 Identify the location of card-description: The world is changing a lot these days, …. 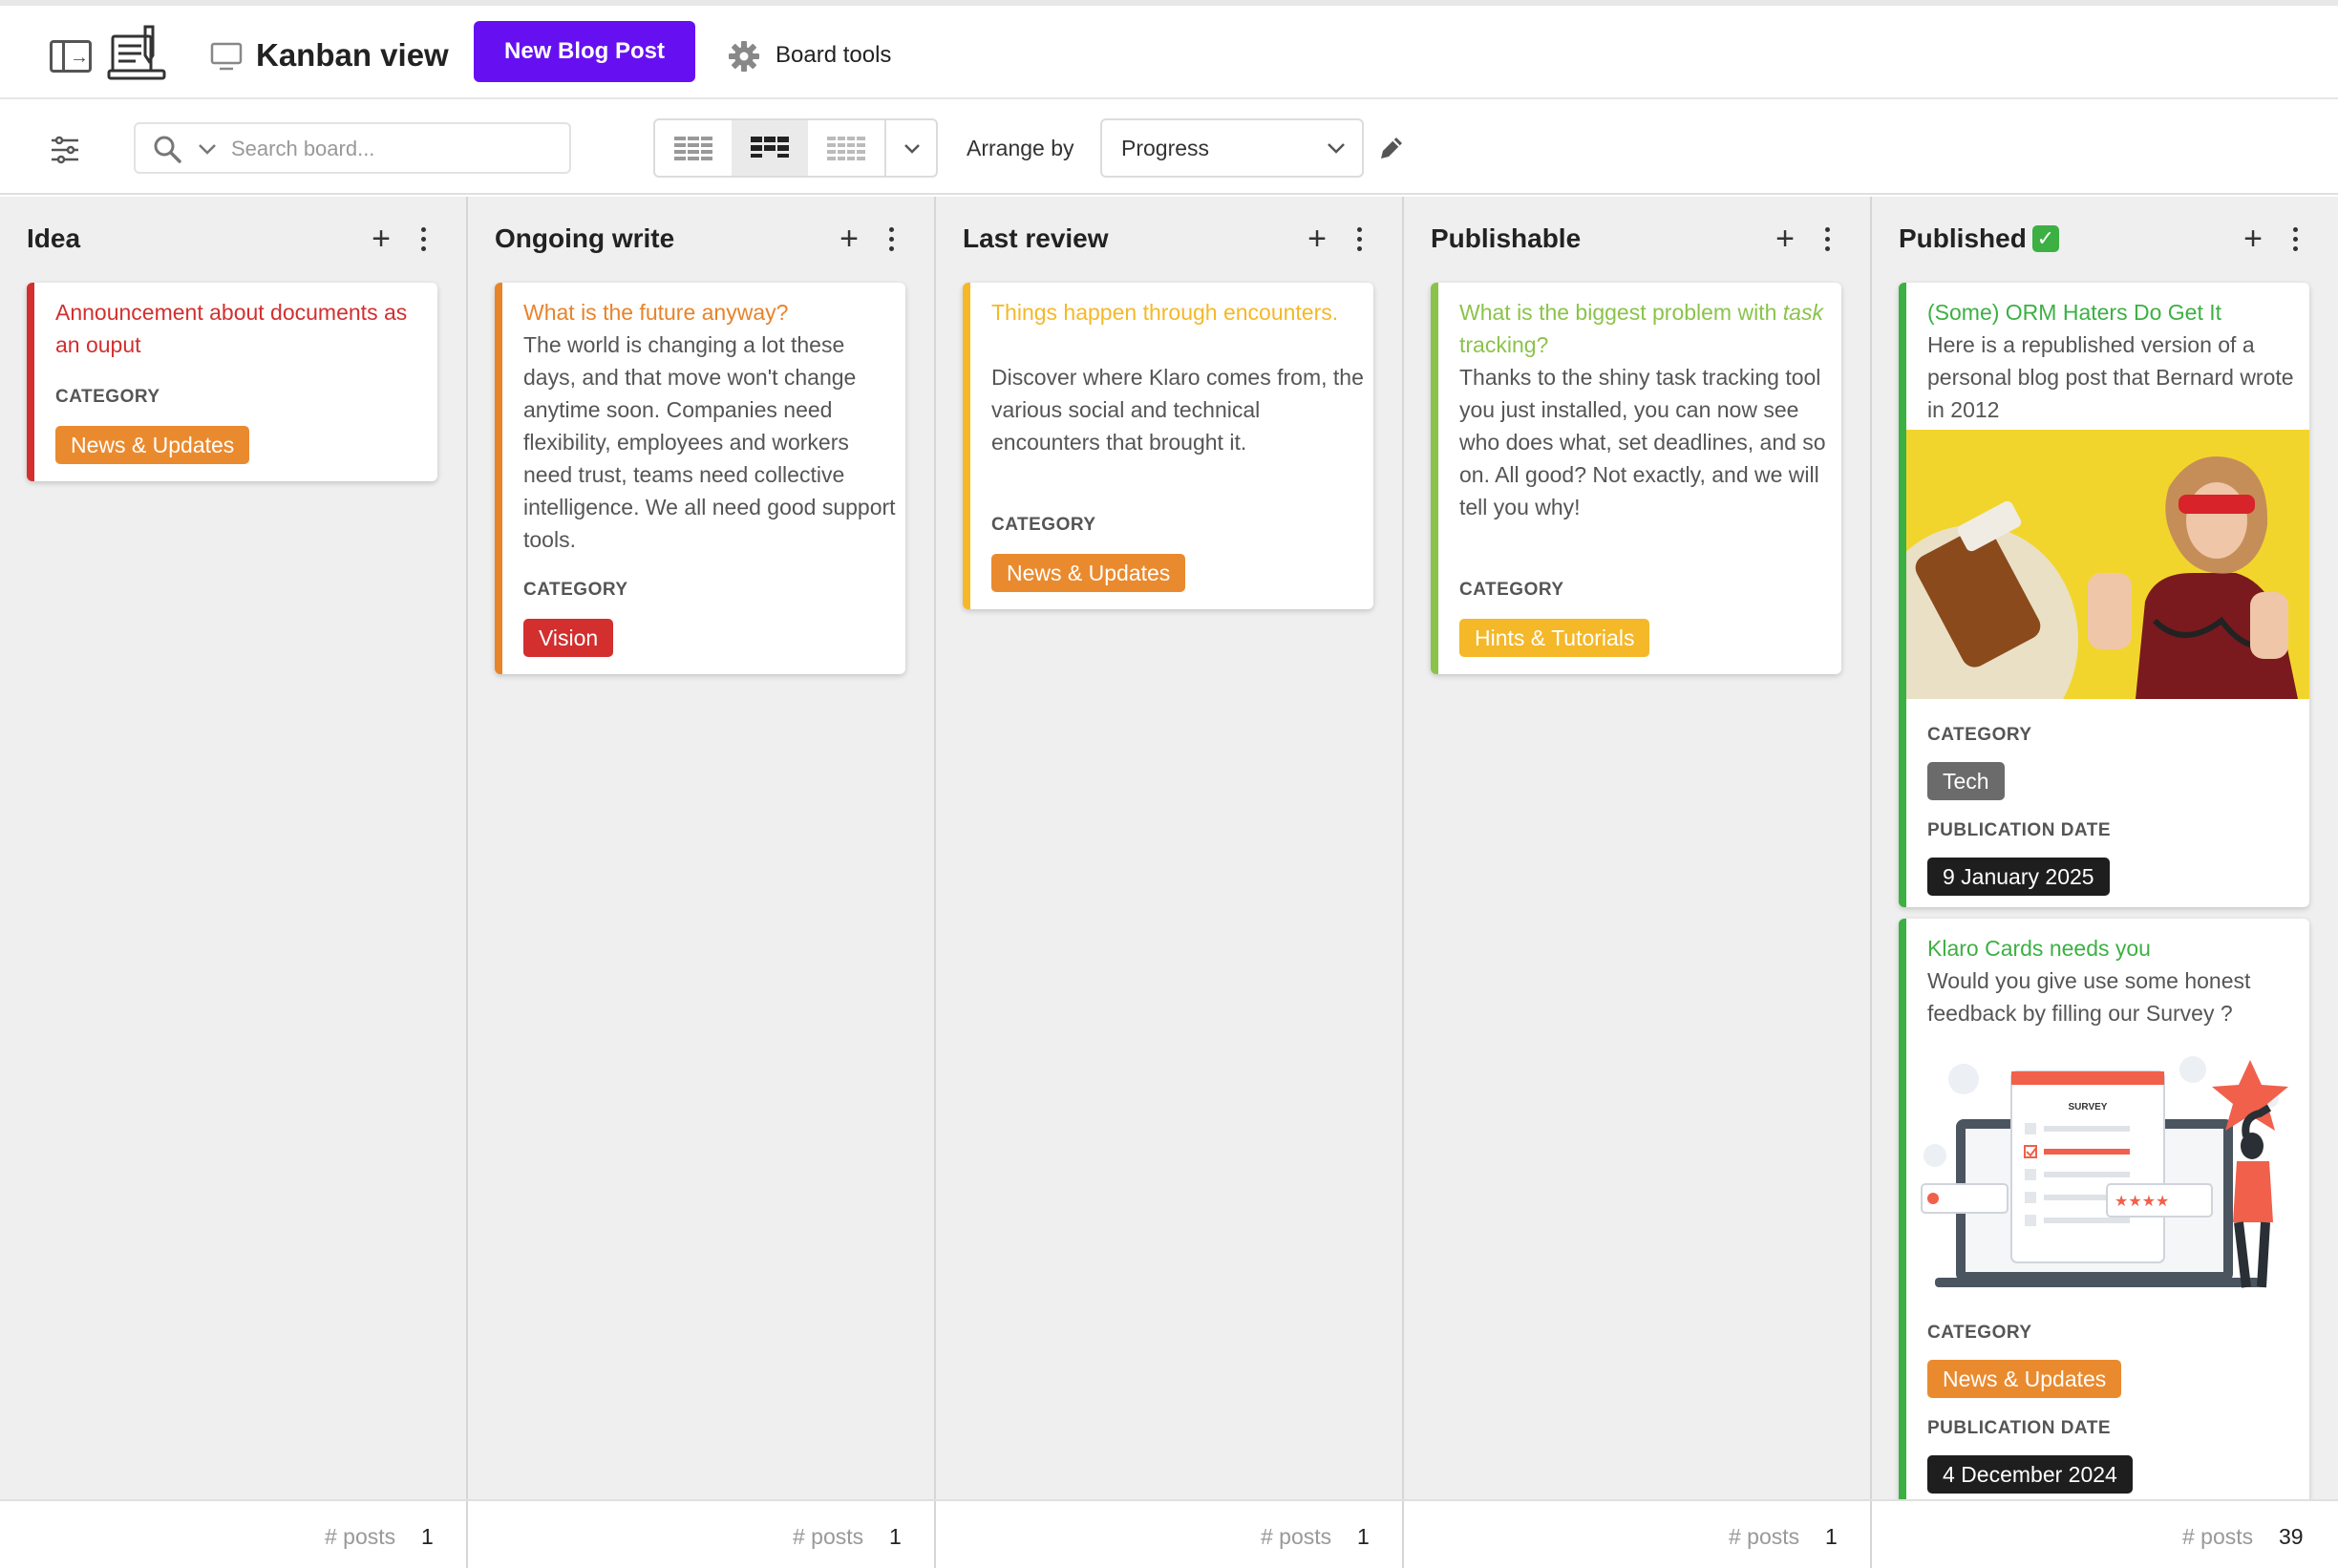
(710, 442).